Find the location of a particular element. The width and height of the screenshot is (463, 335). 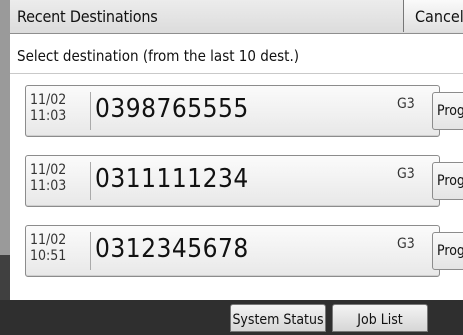

destination-time: 10:51 is located at coordinates (48, 256).